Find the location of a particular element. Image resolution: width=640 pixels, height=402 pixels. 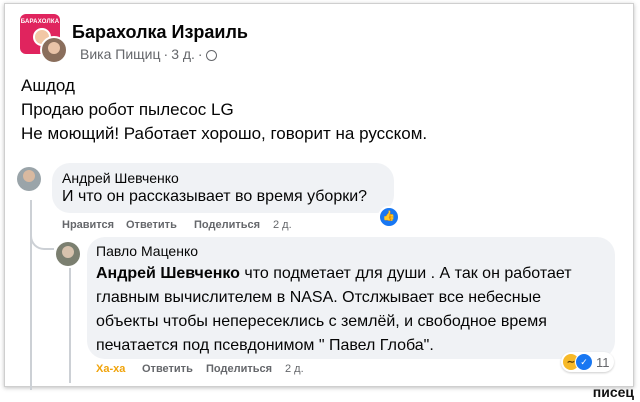

post-meta: Вика Пищиц · 3 д. · is located at coordinates (148, 54).